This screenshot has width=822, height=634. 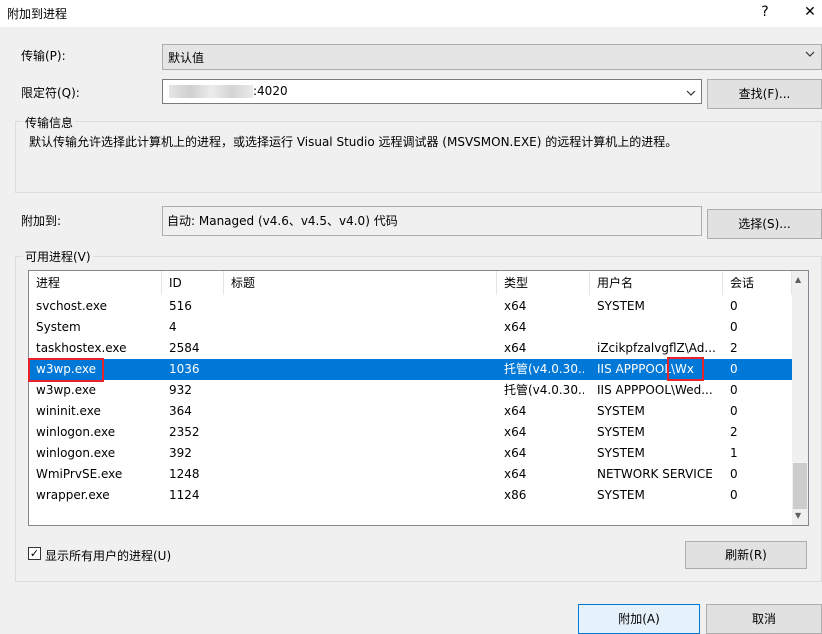 I want to click on attach-button: 附加(A), so click(x=639, y=619).